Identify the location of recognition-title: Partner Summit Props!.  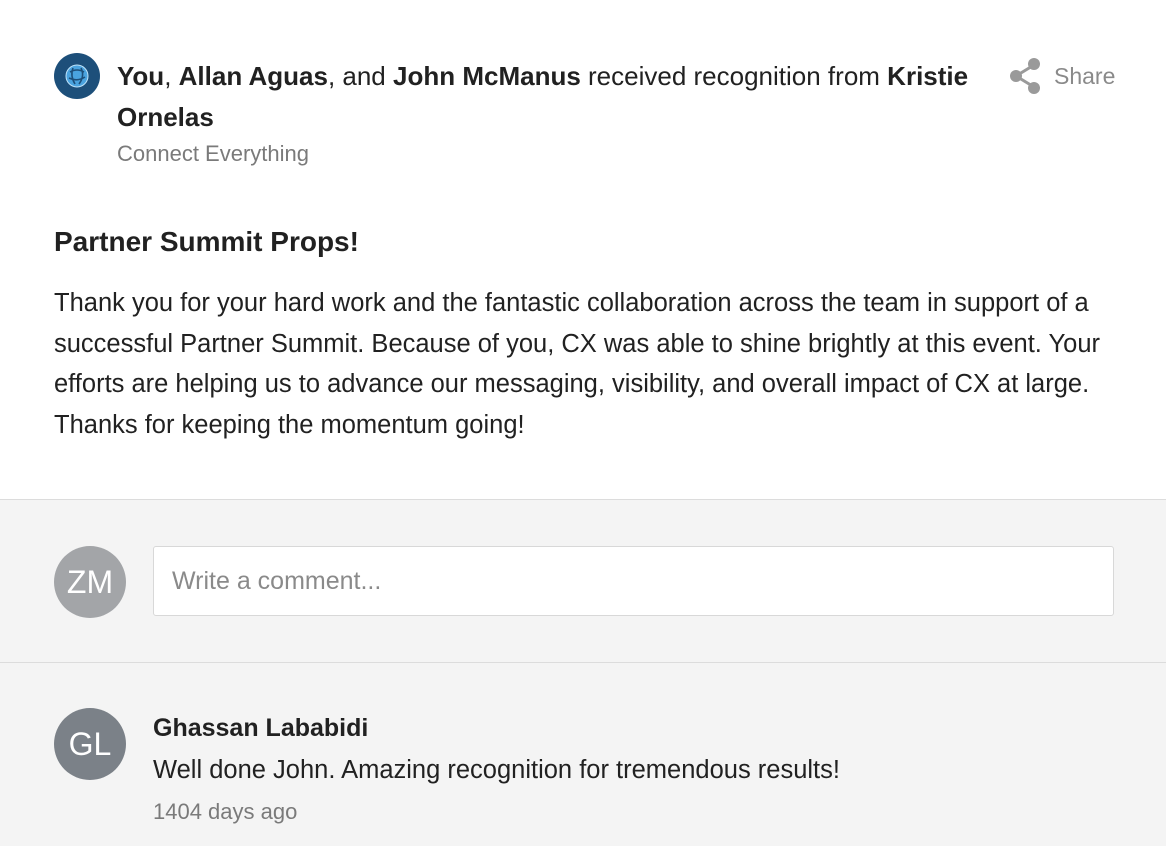
(206, 241).